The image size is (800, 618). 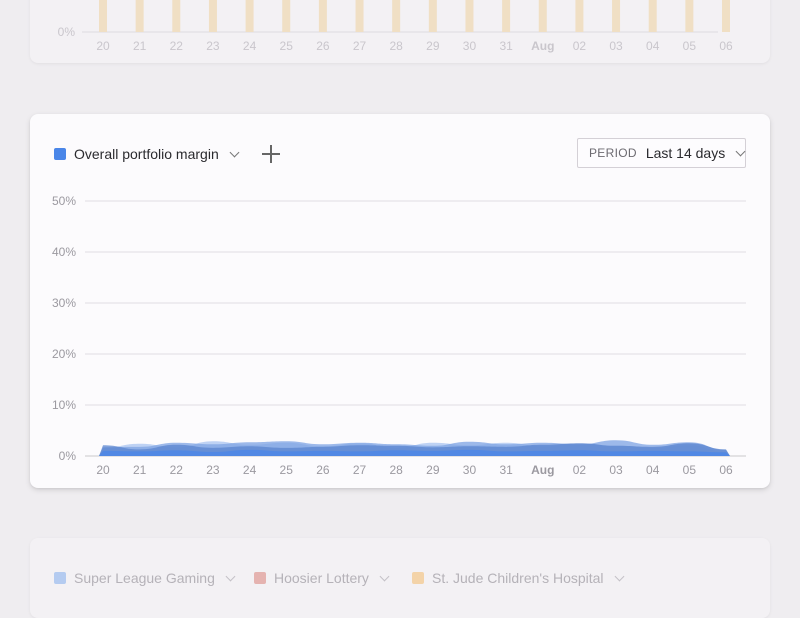 I want to click on y-tick-label: 20%, so click(x=64, y=354).